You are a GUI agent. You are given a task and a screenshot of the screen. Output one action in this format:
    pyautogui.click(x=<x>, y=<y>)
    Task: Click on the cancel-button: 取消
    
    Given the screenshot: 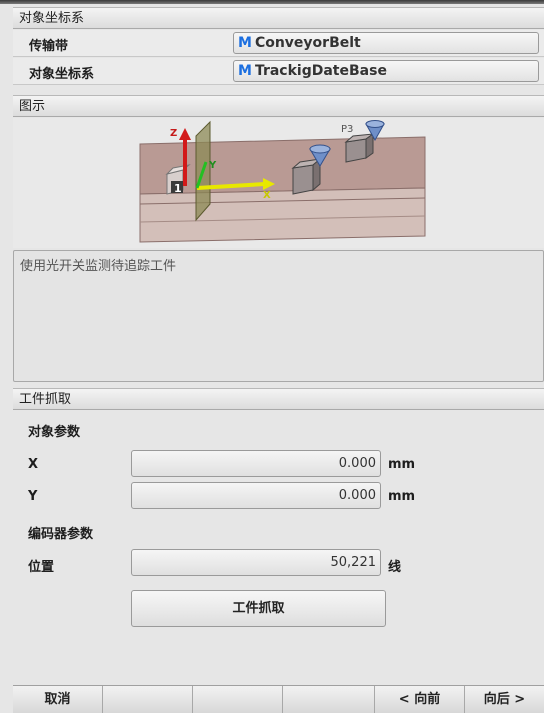 What is the action you would take?
    pyautogui.click(x=58, y=699)
    